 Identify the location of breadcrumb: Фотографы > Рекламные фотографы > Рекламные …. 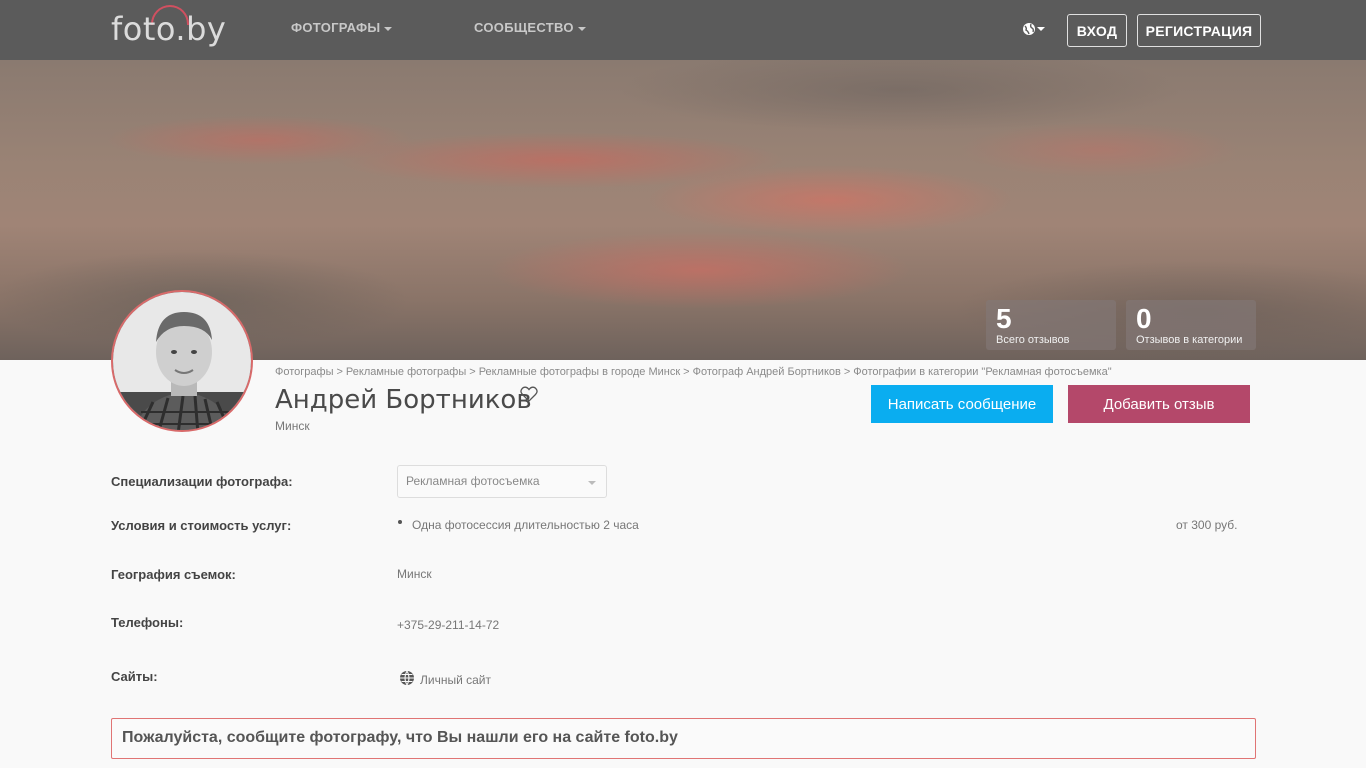
(693, 372).